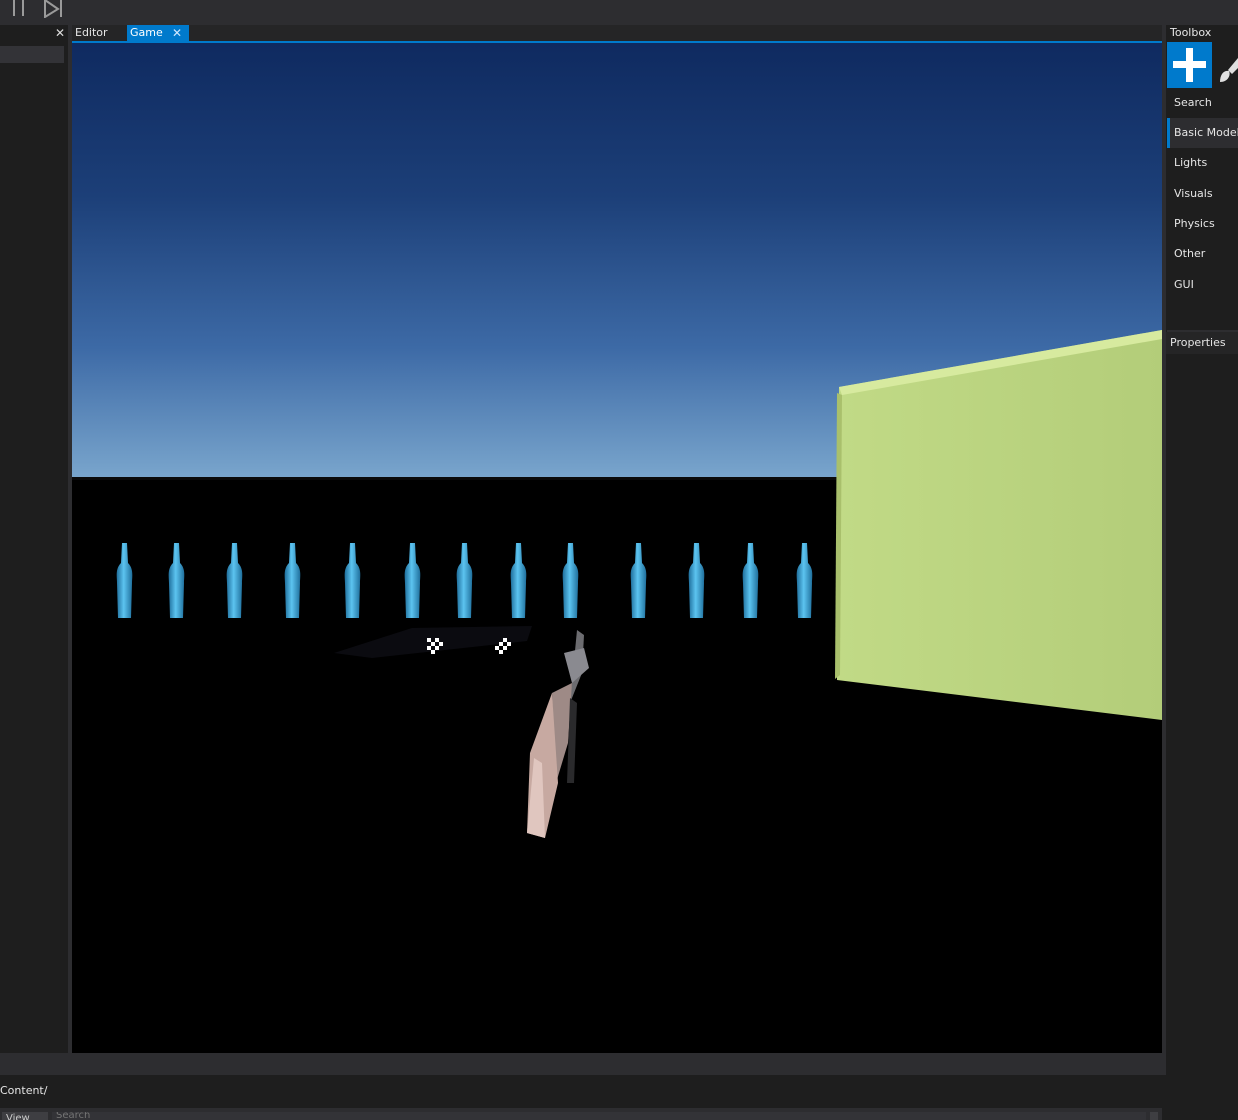 The width and height of the screenshot is (1238, 1120). I want to click on paint-tool-button, so click(1226, 65).